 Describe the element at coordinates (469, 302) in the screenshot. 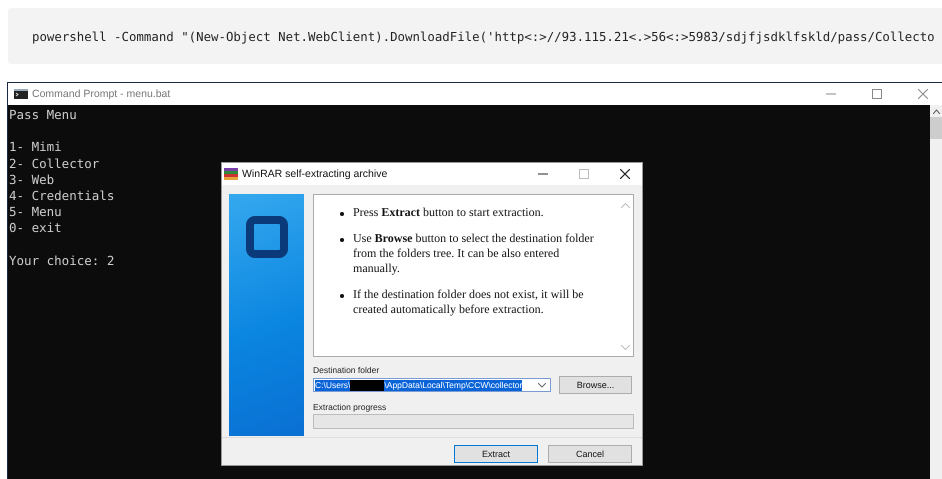

I see `instruction-text: If the destination folder does not exist, it will be created automatically before extraction.` at that location.